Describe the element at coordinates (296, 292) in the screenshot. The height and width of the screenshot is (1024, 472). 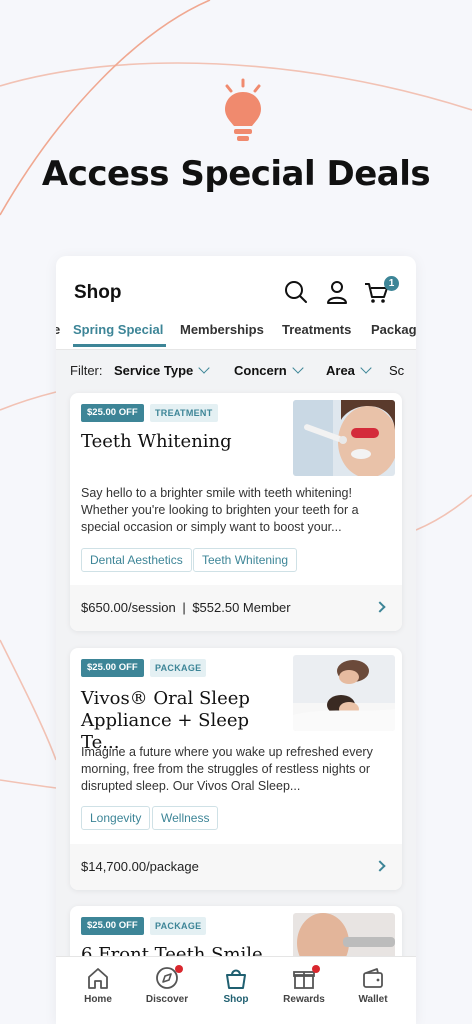
I see `search-icon` at that location.